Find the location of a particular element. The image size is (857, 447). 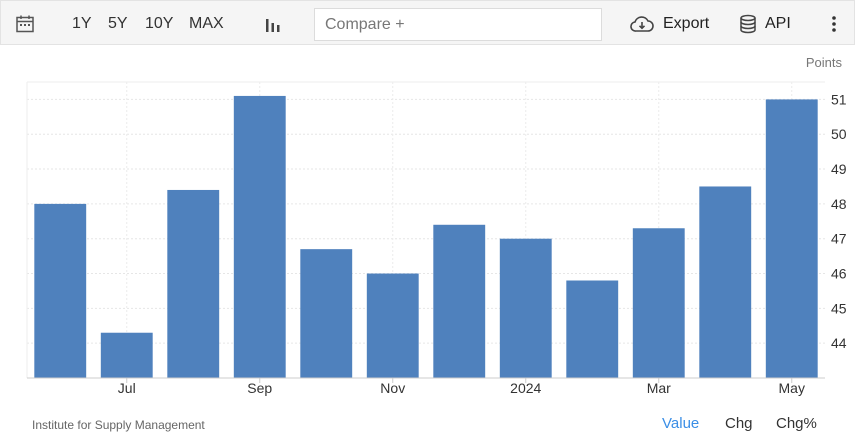

chart-toolbar: 1Y 5Y 10Y MAX Compare + Export API is located at coordinates (427, 22).